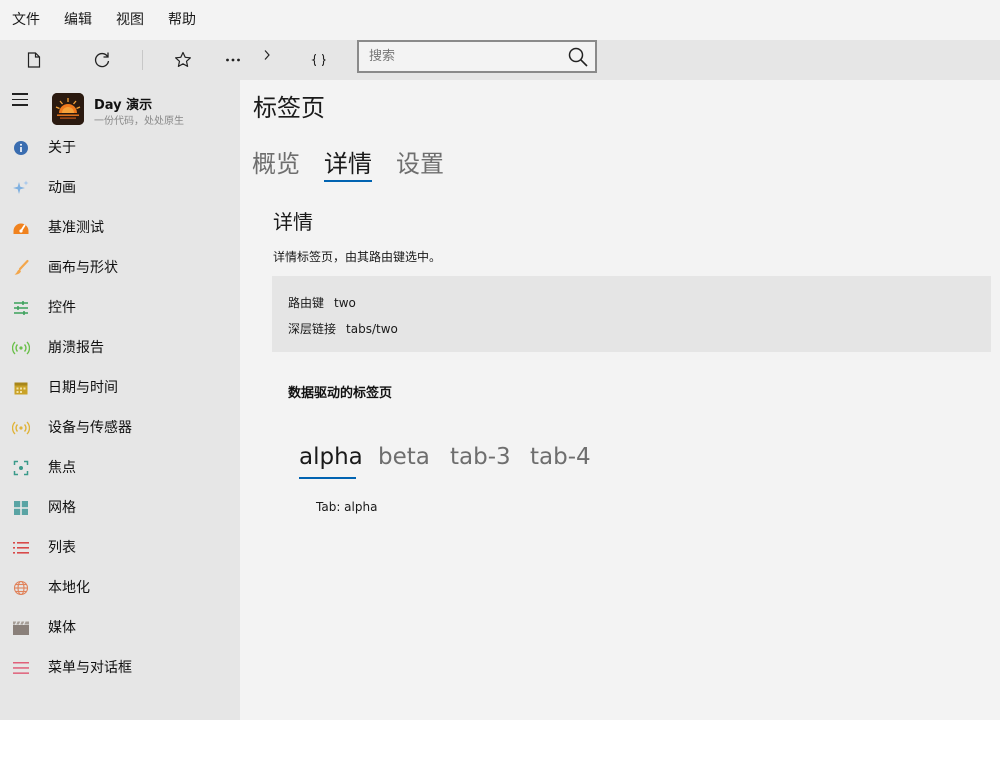 This screenshot has width=1000, height=776. I want to click on info-icon, so click(21, 148).